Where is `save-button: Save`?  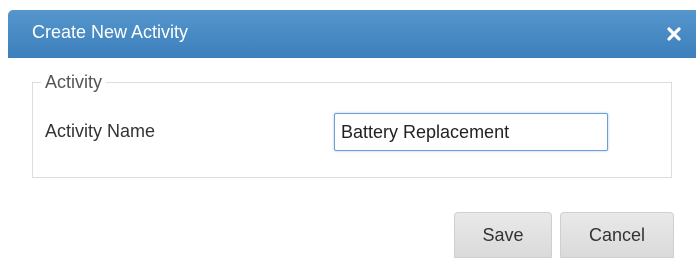 save-button: Save is located at coordinates (503, 235).